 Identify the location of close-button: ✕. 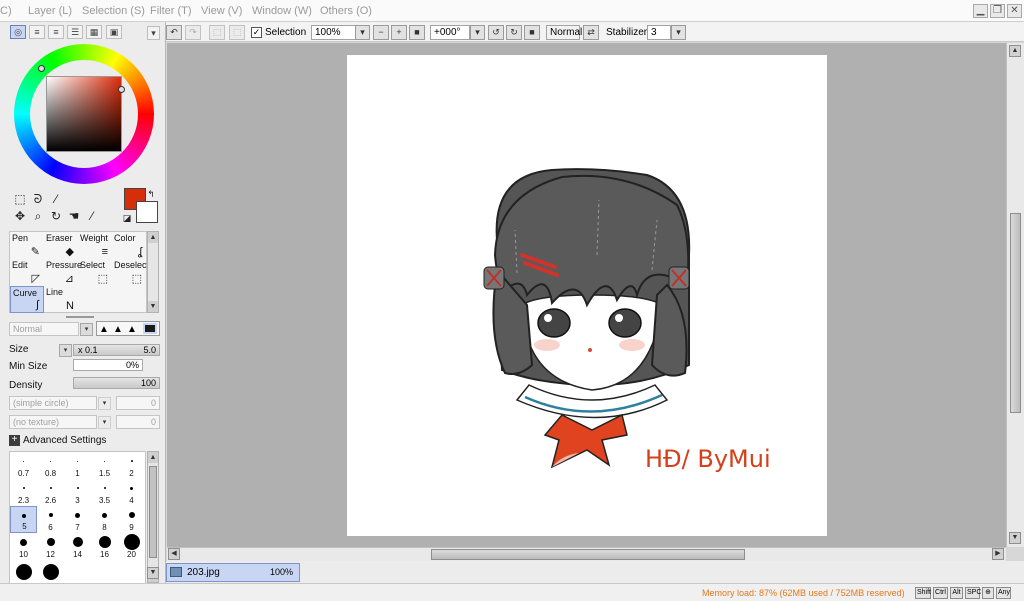
(1014, 11).